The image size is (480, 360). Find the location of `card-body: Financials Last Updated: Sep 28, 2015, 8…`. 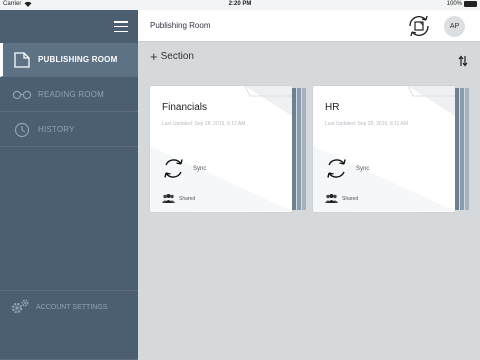

card-body: Financials Last Updated: Sep 28, 2015, 8… is located at coordinates (221, 149).